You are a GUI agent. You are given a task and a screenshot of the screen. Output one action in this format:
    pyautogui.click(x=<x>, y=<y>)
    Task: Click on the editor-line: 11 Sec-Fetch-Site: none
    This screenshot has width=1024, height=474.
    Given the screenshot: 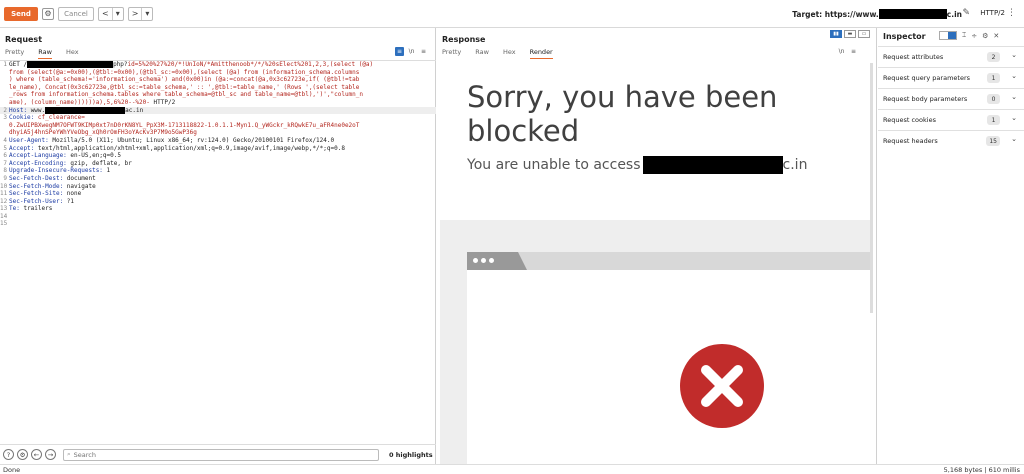 What is the action you would take?
    pyautogui.click(x=218, y=194)
    